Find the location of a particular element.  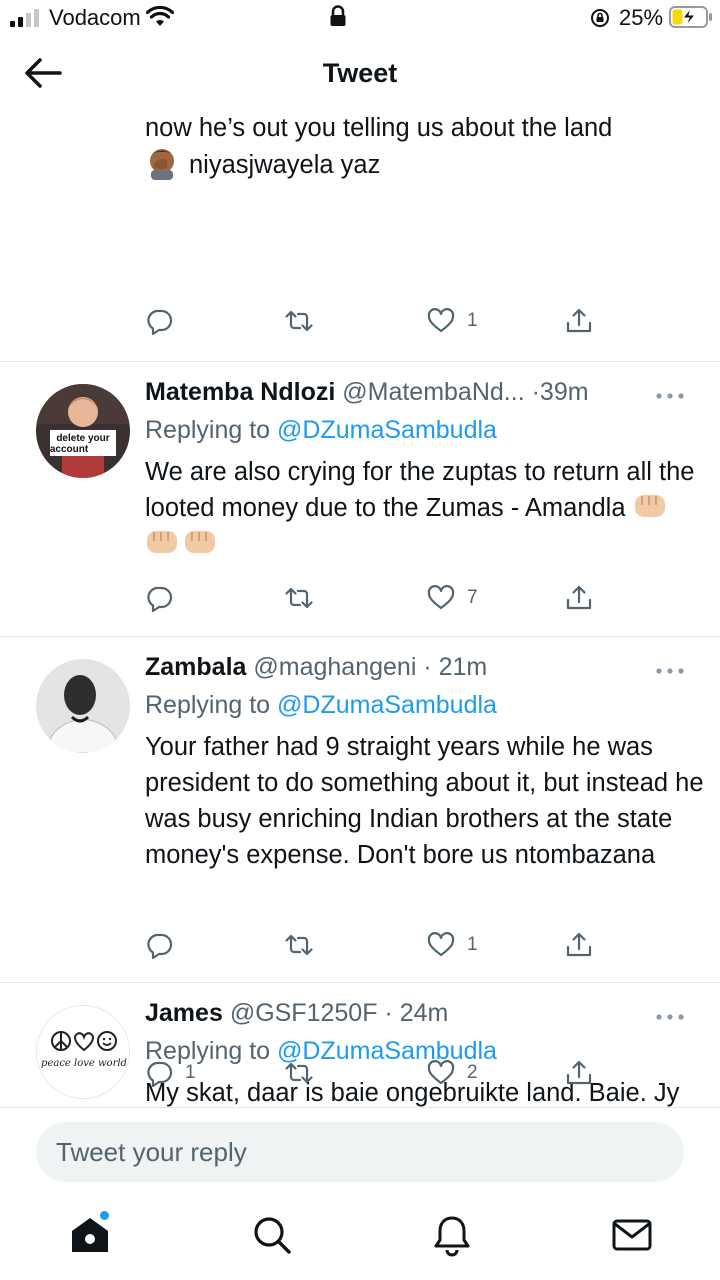

avatar is located at coordinates (83, 706).